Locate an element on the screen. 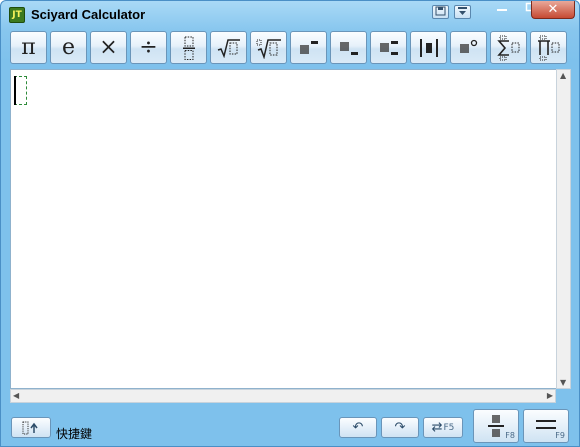 The width and height of the screenshot is (580, 447). window-title: Sciyard Calculator is located at coordinates (88, 14).